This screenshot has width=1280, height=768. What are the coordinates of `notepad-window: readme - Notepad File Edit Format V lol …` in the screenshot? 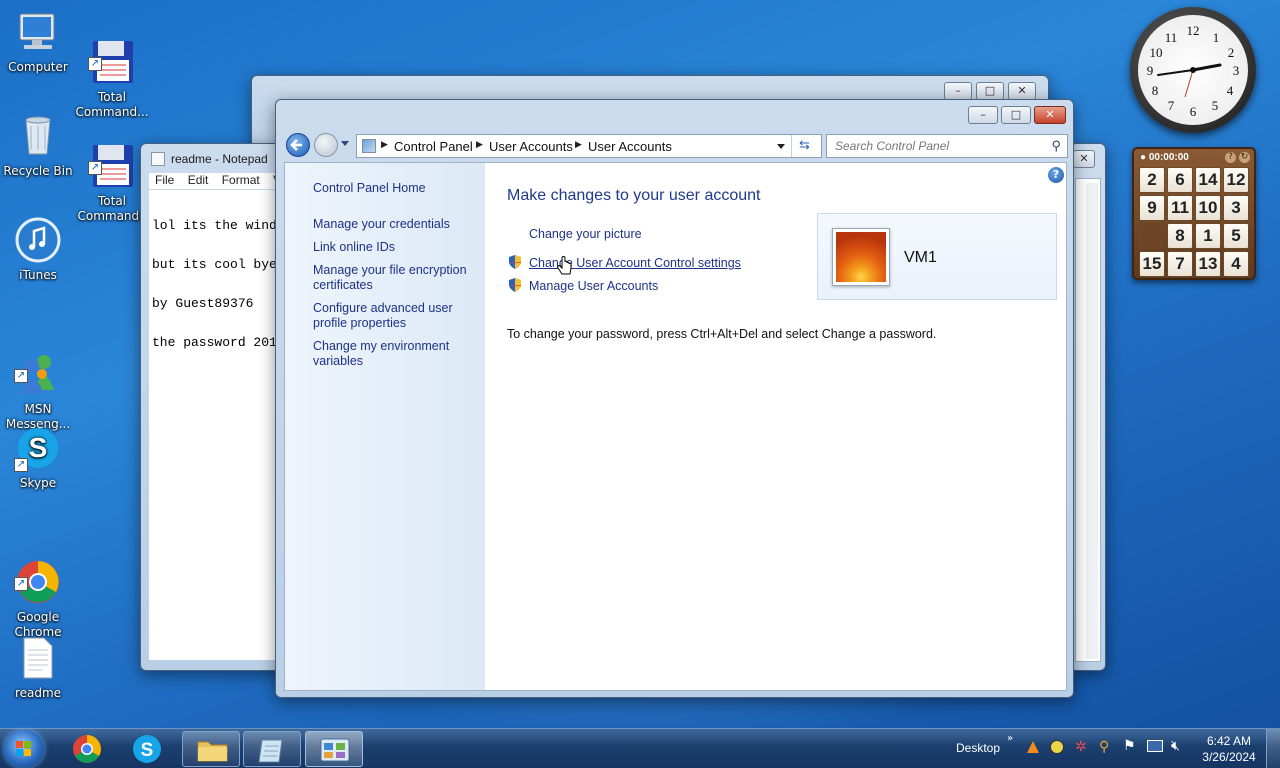 It's located at (215, 407).